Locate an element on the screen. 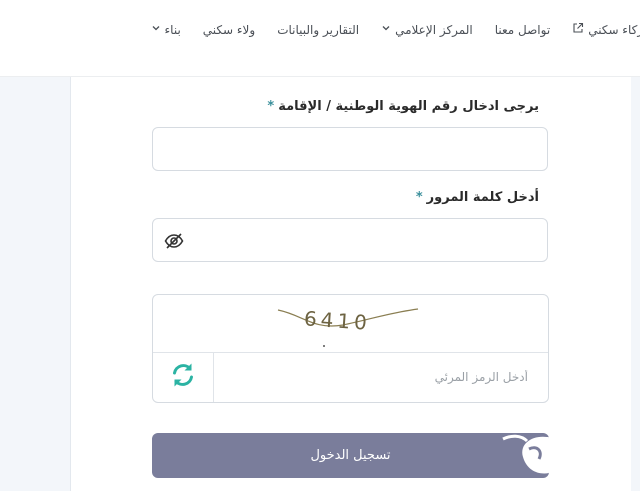 Image resolution: width=640 pixels, height=491 pixels. decorative-swoosh-icon is located at coordinates (524, 455).